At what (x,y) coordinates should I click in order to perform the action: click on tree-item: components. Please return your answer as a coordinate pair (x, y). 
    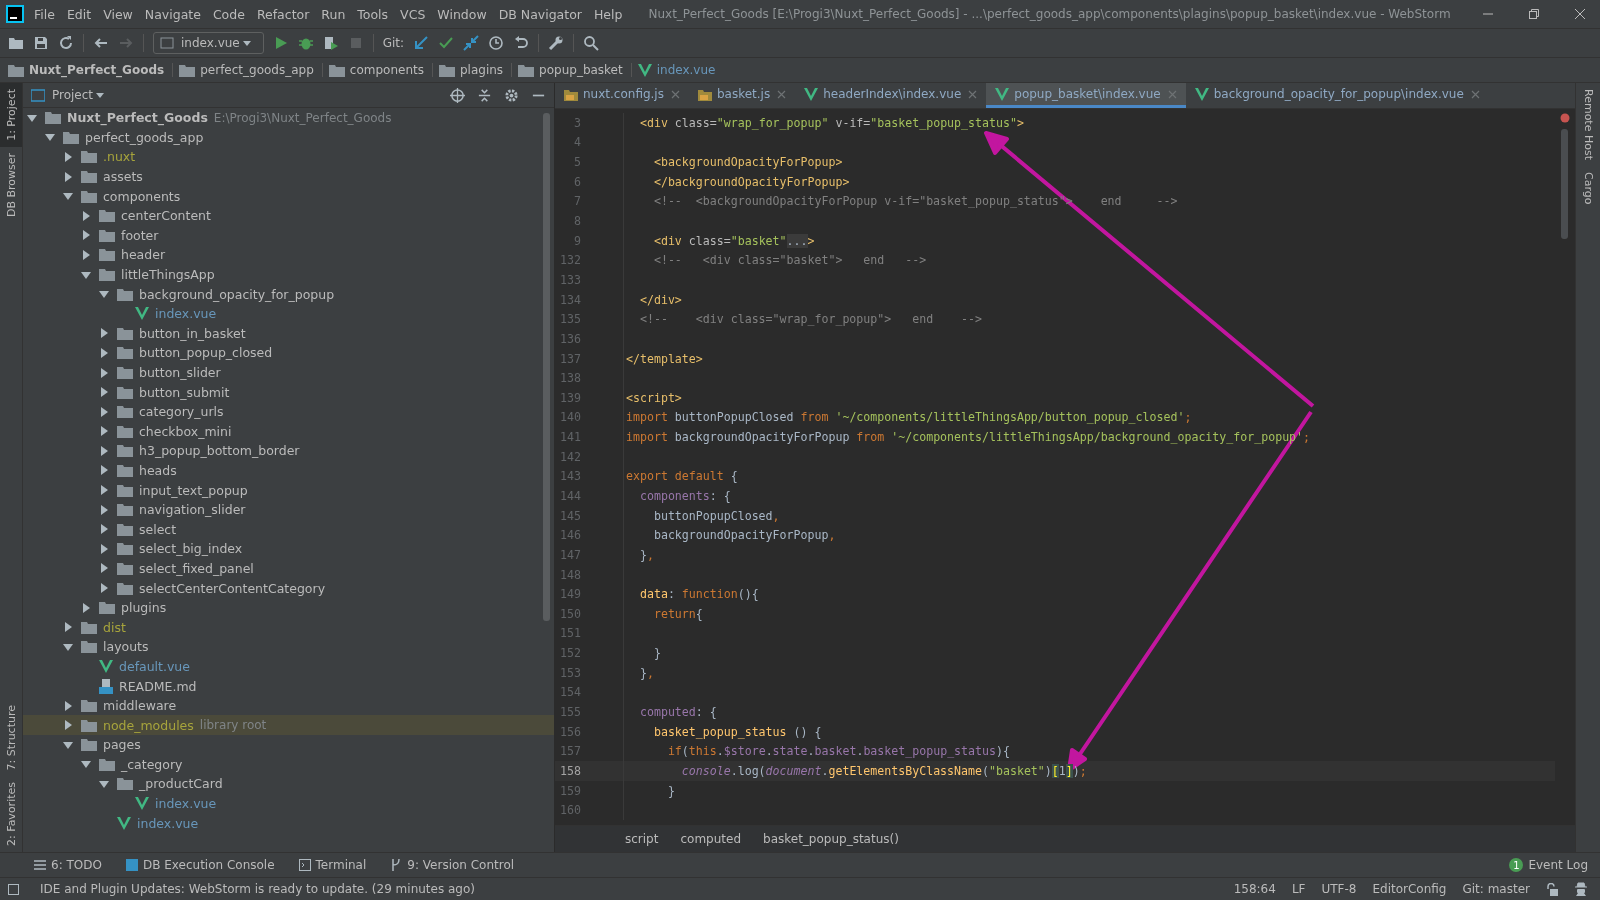
    Looking at the image, I should click on (142, 196).